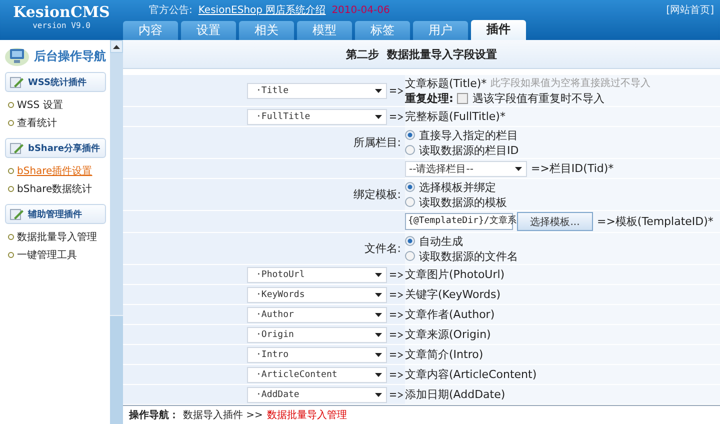 This screenshot has width=720, height=424. Describe the element at coordinates (471, 374) in the screenshot. I see `field-label: 文章内容(ArticleContent)` at that location.